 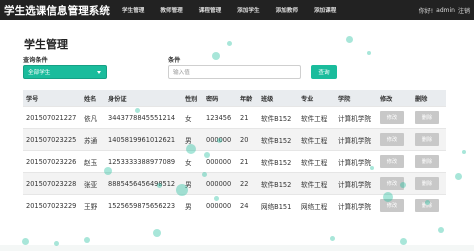 I want to click on nav-link-add-teacher: 添加教师, so click(x=287, y=10).